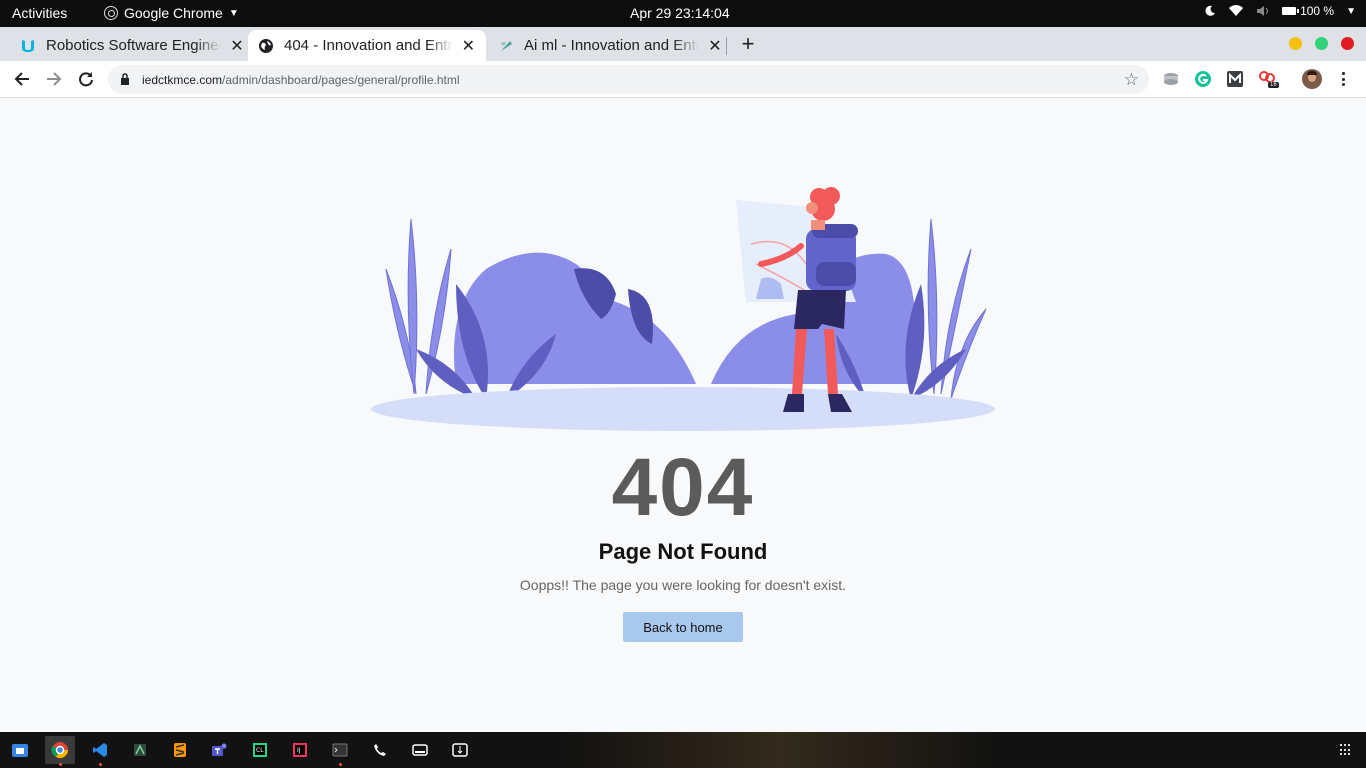 The width and height of the screenshot is (1366, 768). I want to click on back-button, so click(22, 79).